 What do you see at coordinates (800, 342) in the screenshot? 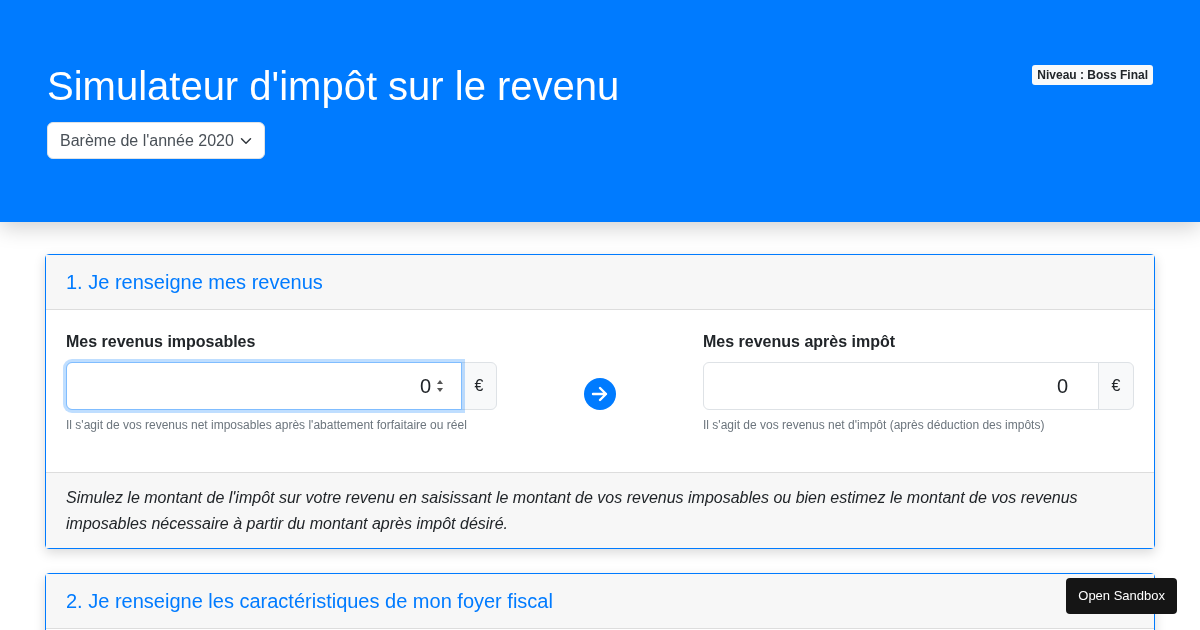
I see `field-label: Mes revenus après impôt` at bounding box center [800, 342].